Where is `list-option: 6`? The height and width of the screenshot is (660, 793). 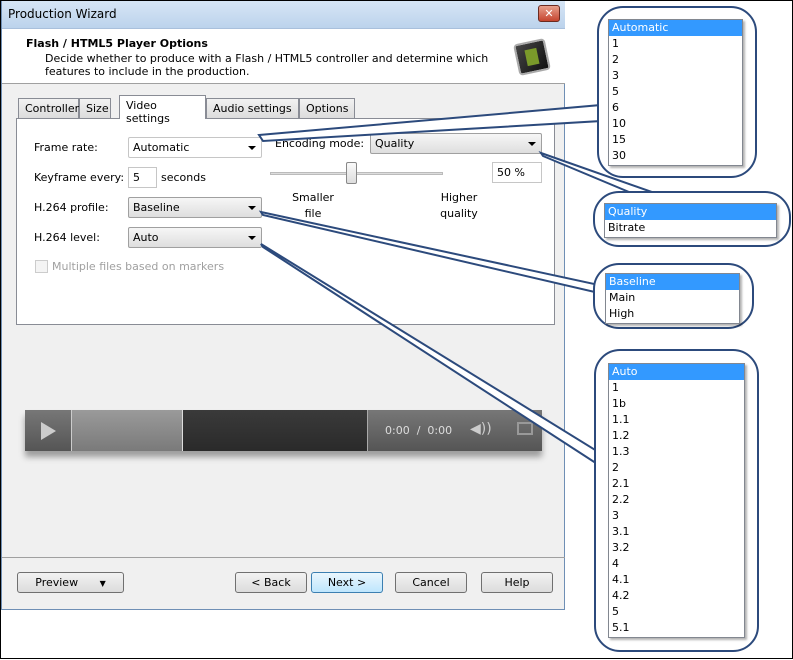 list-option: 6 is located at coordinates (675, 108).